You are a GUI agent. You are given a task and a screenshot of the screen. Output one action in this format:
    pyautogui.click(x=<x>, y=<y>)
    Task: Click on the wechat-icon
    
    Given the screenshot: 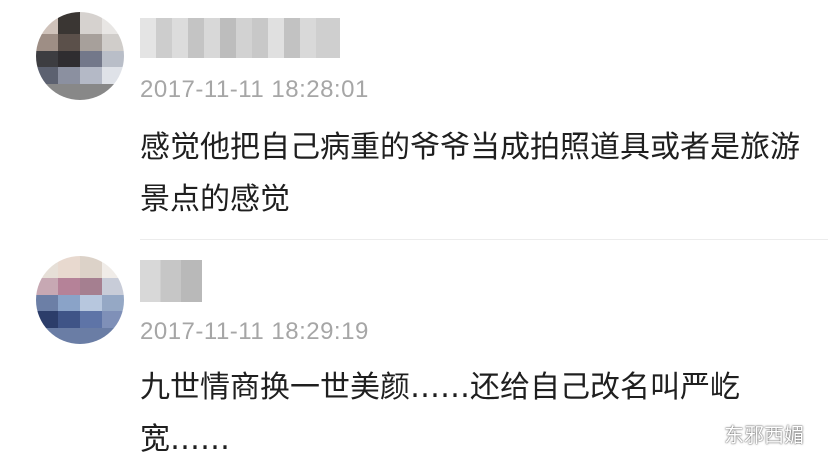 What is the action you would take?
    pyautogui.click(x=703, y=433)
    